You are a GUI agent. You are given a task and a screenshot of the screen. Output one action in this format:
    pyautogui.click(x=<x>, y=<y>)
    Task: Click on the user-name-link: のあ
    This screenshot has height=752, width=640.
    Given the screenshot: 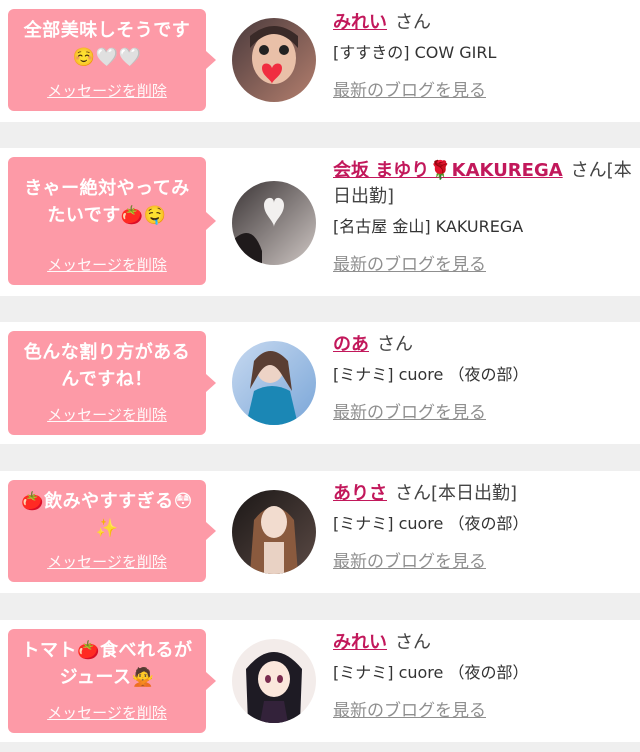 What is the action you would take?
    pyautogui.click(x=351, y=344)
    